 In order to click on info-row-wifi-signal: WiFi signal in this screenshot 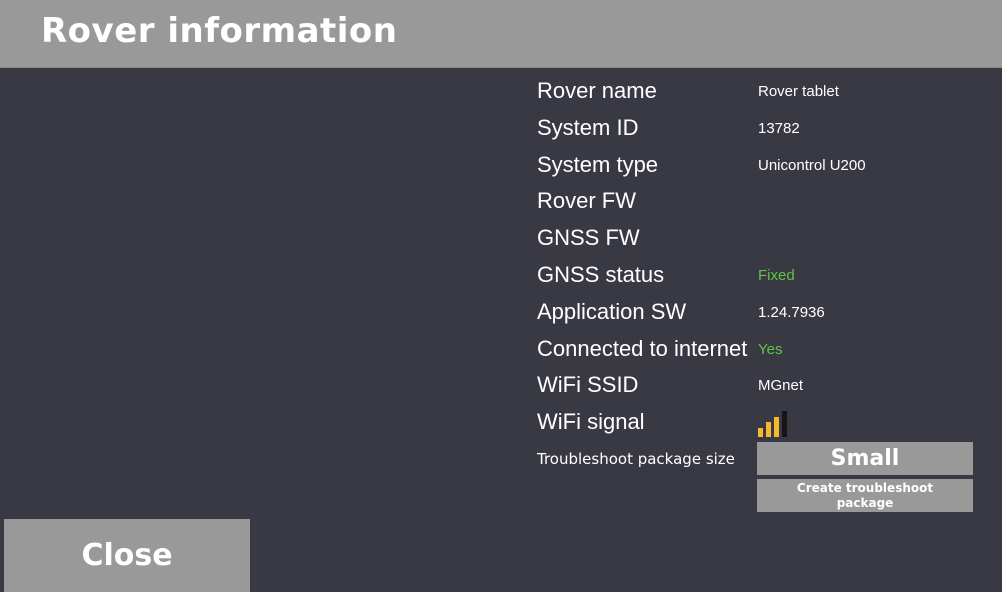, I will do `click(757, 423)`.